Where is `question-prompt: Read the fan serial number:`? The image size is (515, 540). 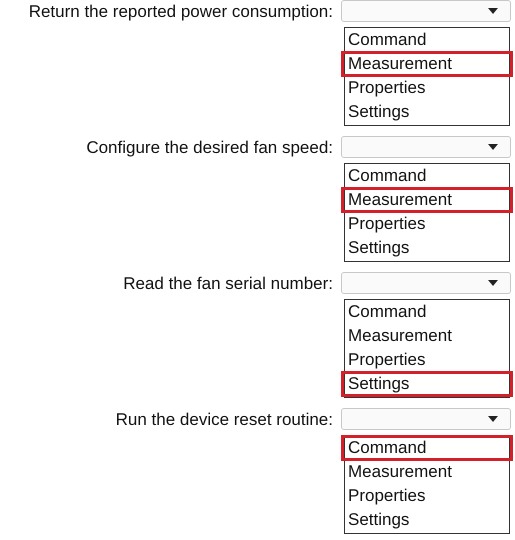 question-prompt: Read the fan serial number: is located at coordinates (228, 284).